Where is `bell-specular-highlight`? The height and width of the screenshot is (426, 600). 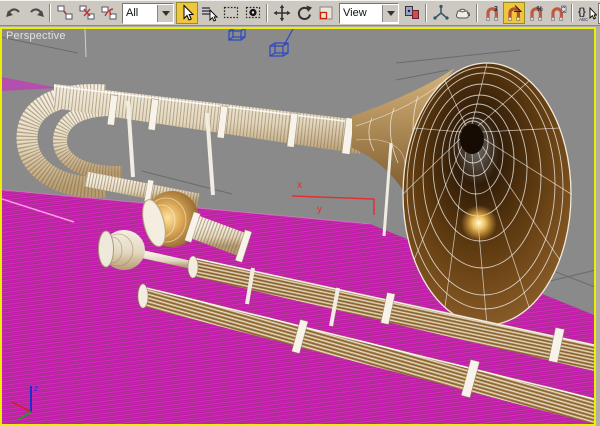 bell-specular-highlight is located at coordinates (479, 223).